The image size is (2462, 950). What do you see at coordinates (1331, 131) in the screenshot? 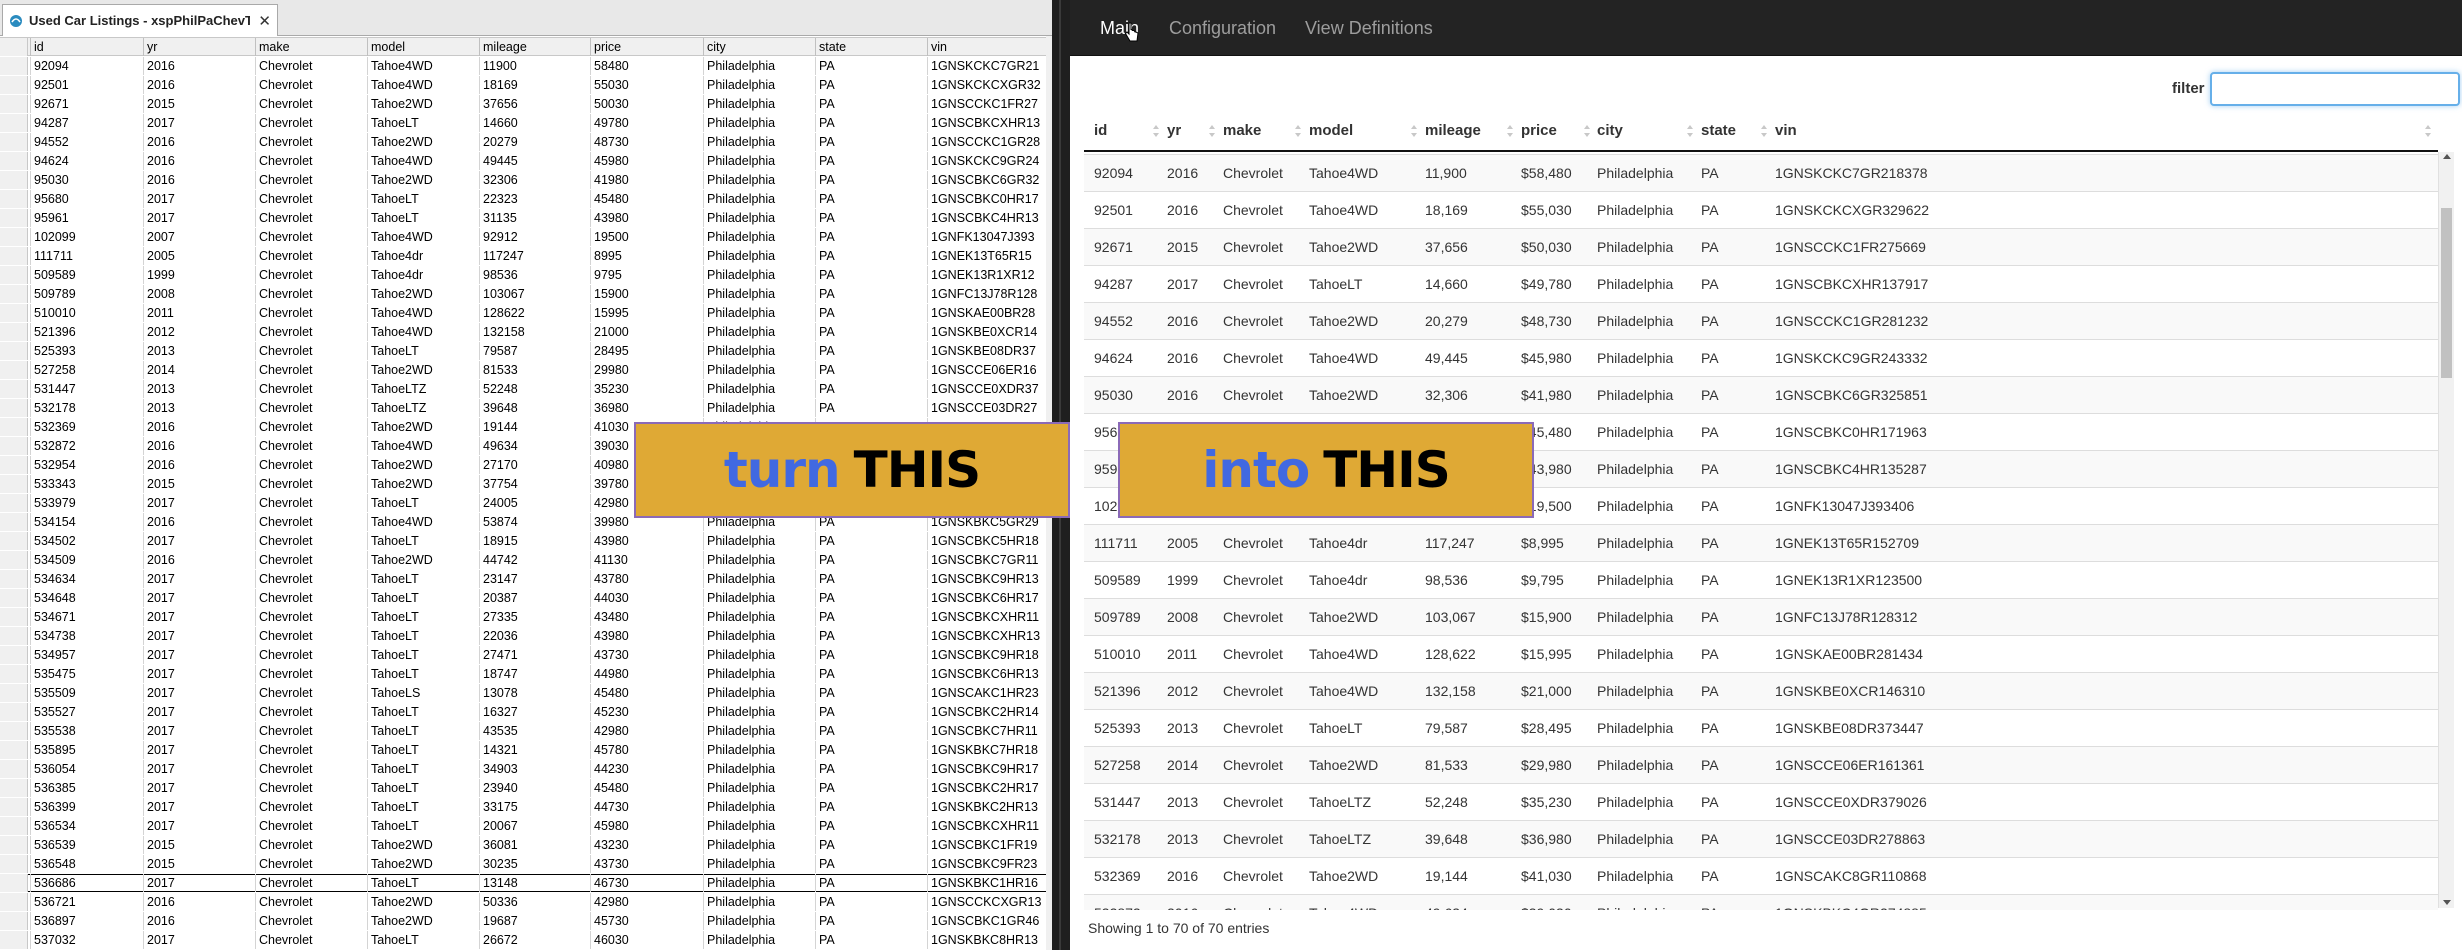
I see `column-header-model: model` at bounding box center [1331, 131].